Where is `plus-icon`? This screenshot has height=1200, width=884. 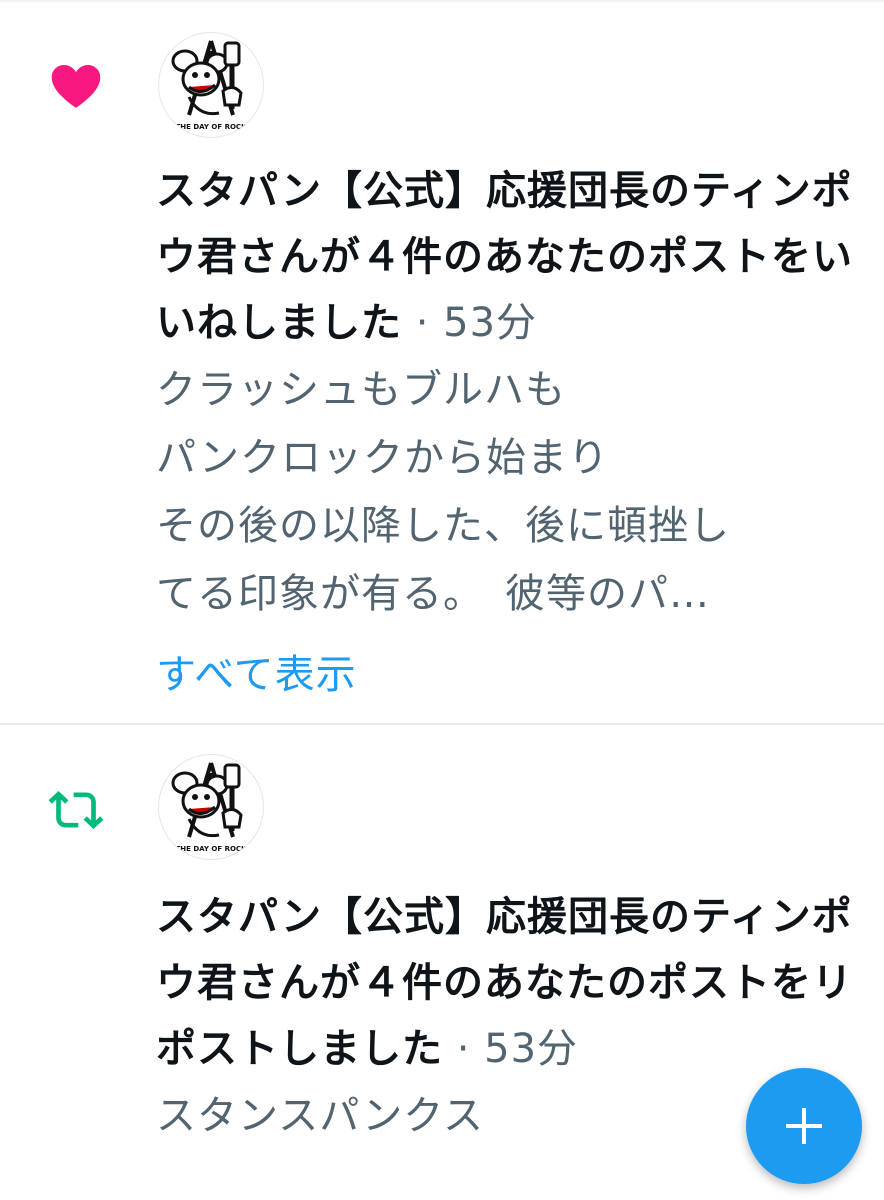
plus-icon is located at coordinates (804, 1126).